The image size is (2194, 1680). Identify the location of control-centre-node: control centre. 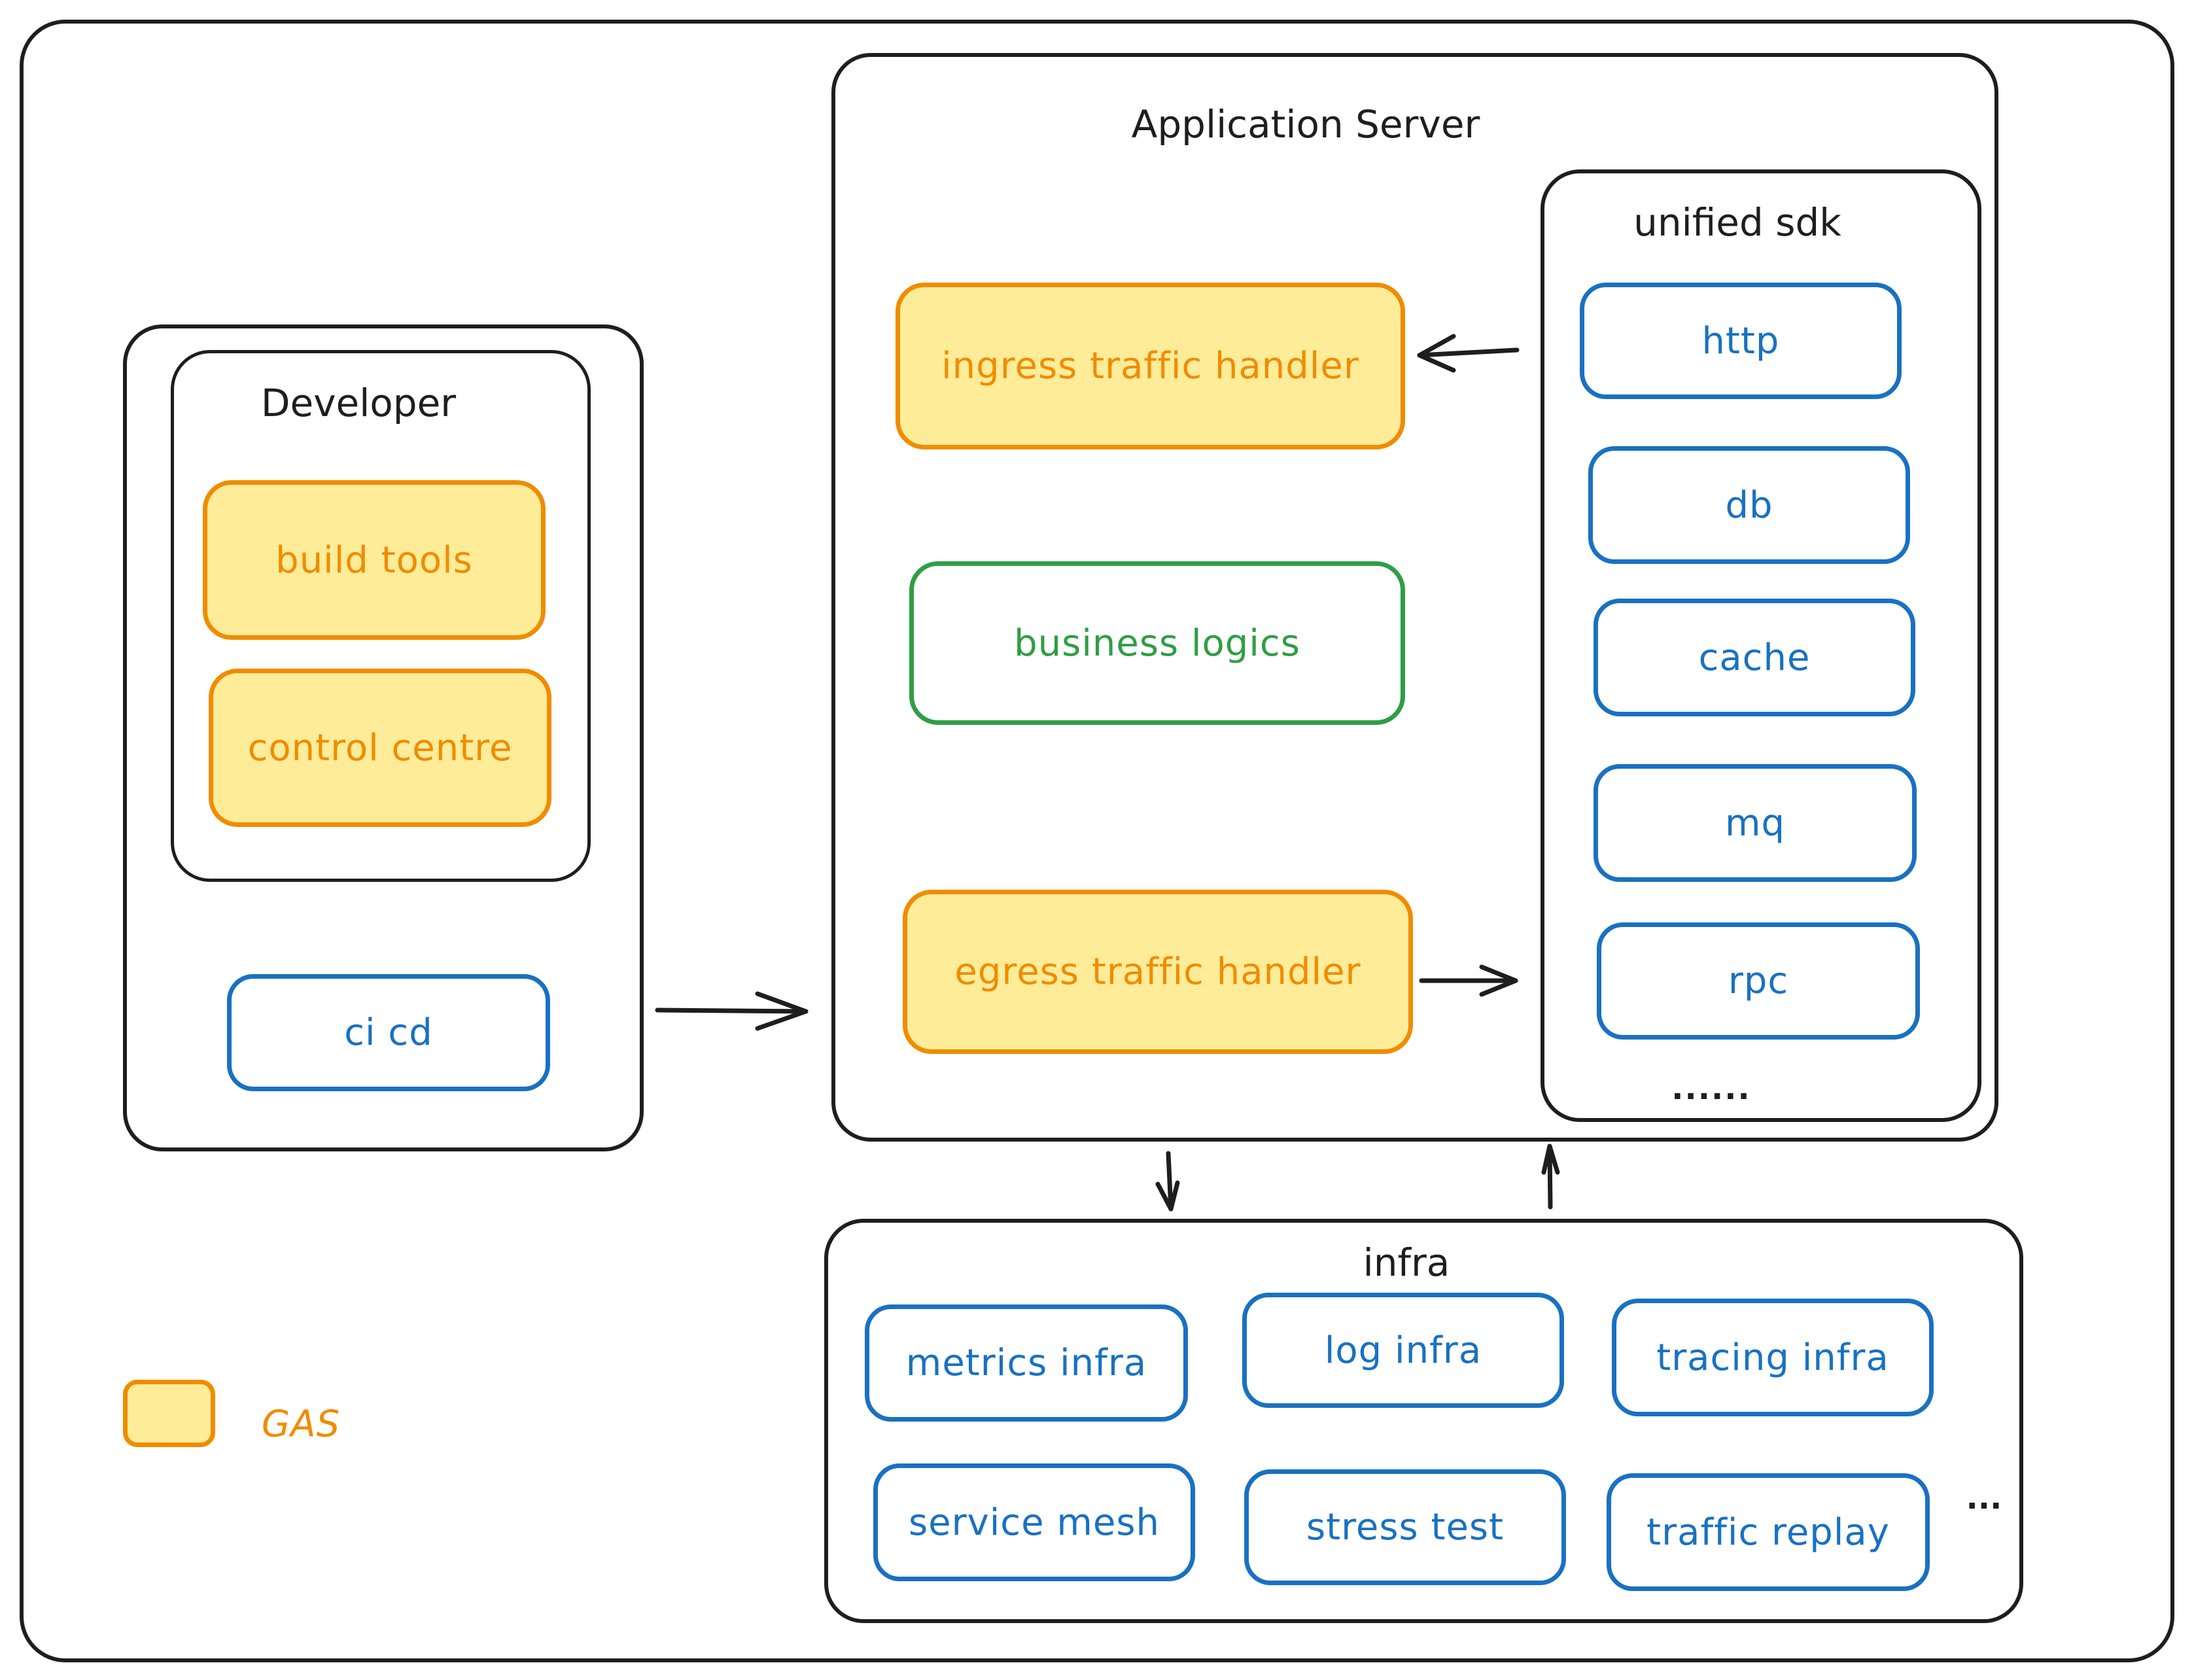
(380, 748).